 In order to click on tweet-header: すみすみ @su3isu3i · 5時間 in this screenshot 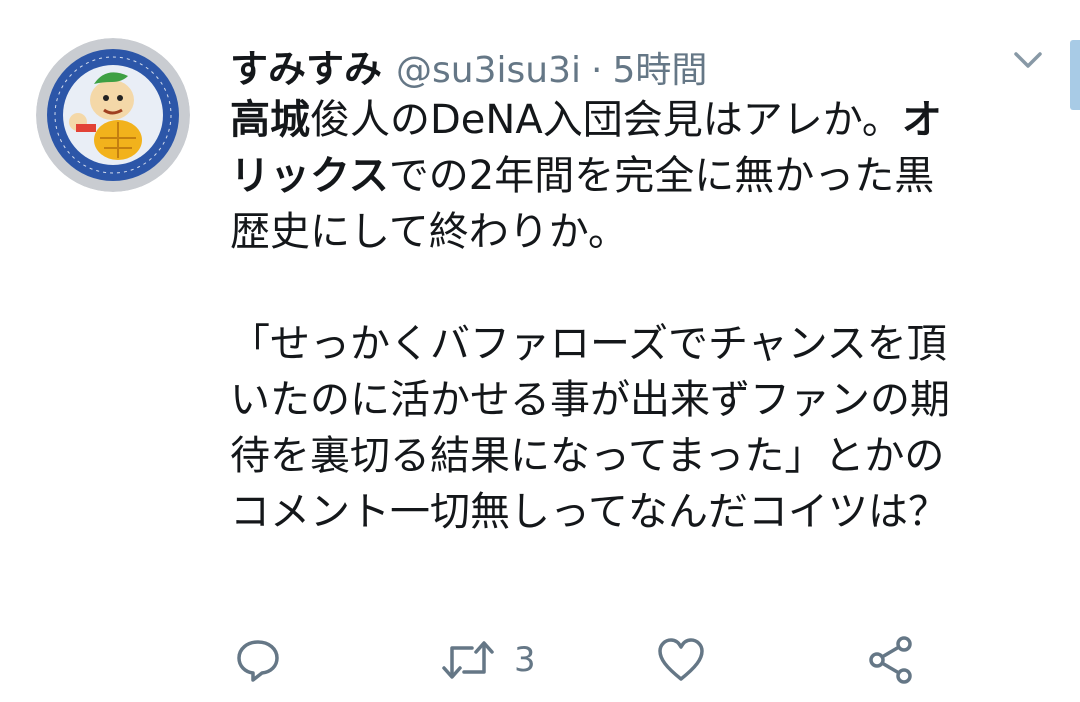, I will do `click(468, 64)`.